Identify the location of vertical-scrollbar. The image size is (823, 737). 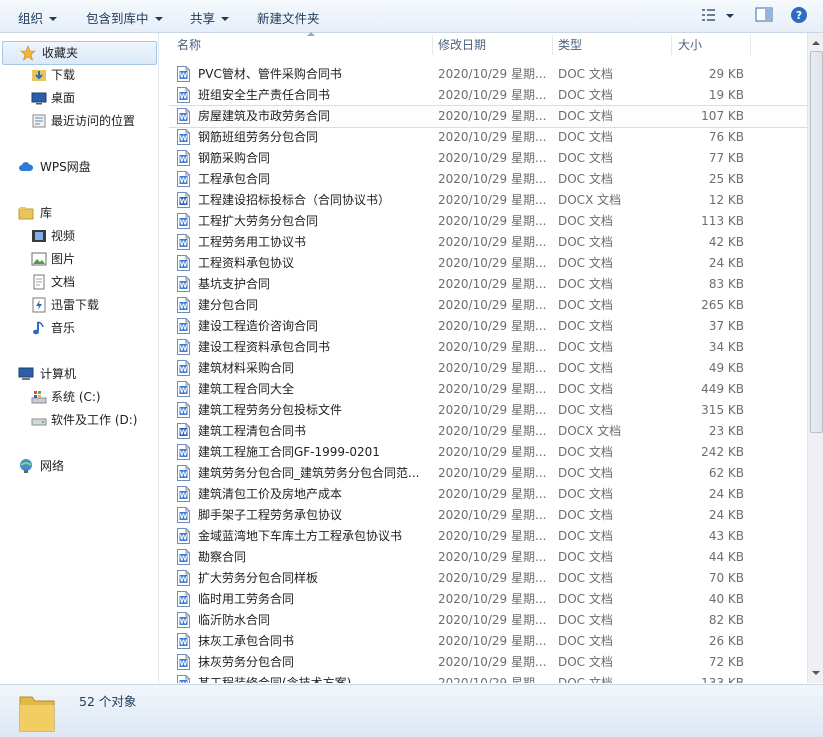
(815, 358).